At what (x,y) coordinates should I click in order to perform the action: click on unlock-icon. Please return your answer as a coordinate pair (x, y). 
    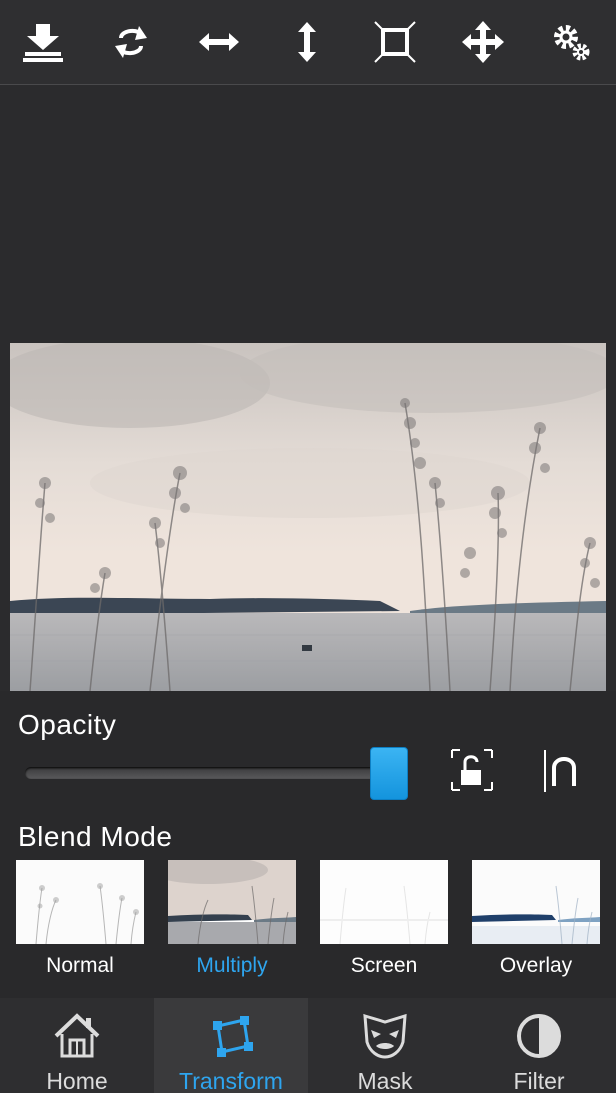
    Looking at the image, I should click on (472, 770).